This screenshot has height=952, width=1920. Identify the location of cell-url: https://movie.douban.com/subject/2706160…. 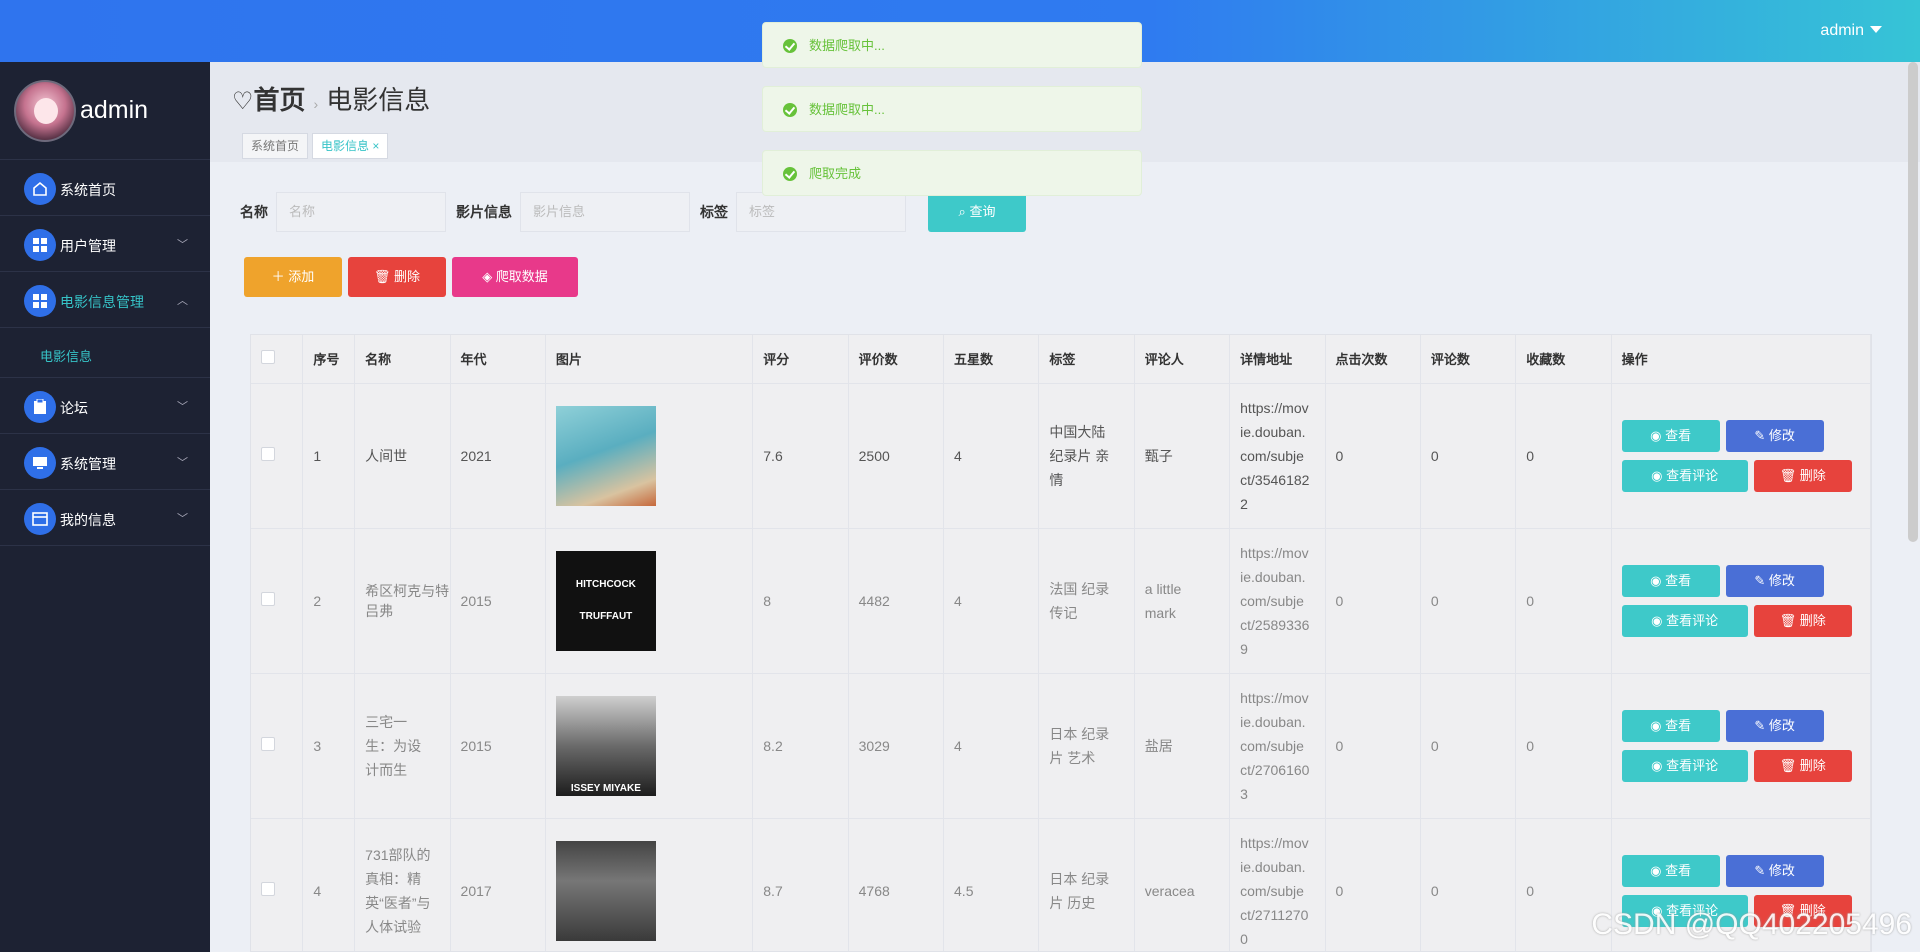
(1275, 745).